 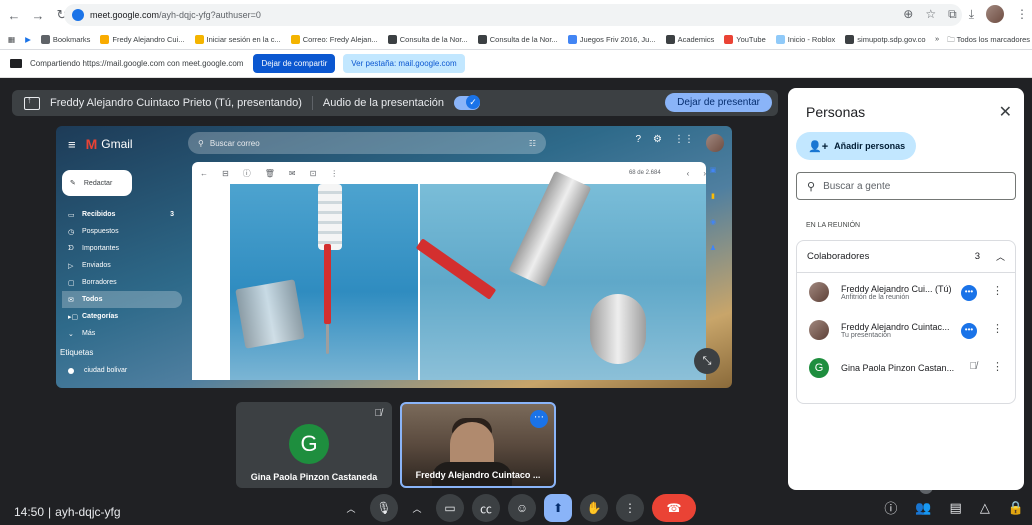 What do you see at coordinates (78, 15) in the screenshot?
I see `site-info-icon` at bounding box center [78, 15].